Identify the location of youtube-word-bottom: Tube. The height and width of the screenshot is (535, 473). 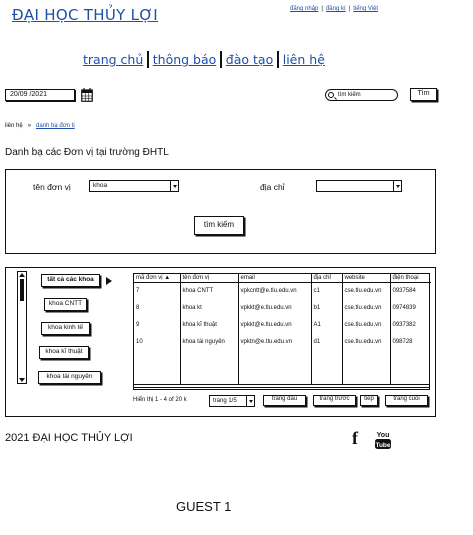
(382, 445).